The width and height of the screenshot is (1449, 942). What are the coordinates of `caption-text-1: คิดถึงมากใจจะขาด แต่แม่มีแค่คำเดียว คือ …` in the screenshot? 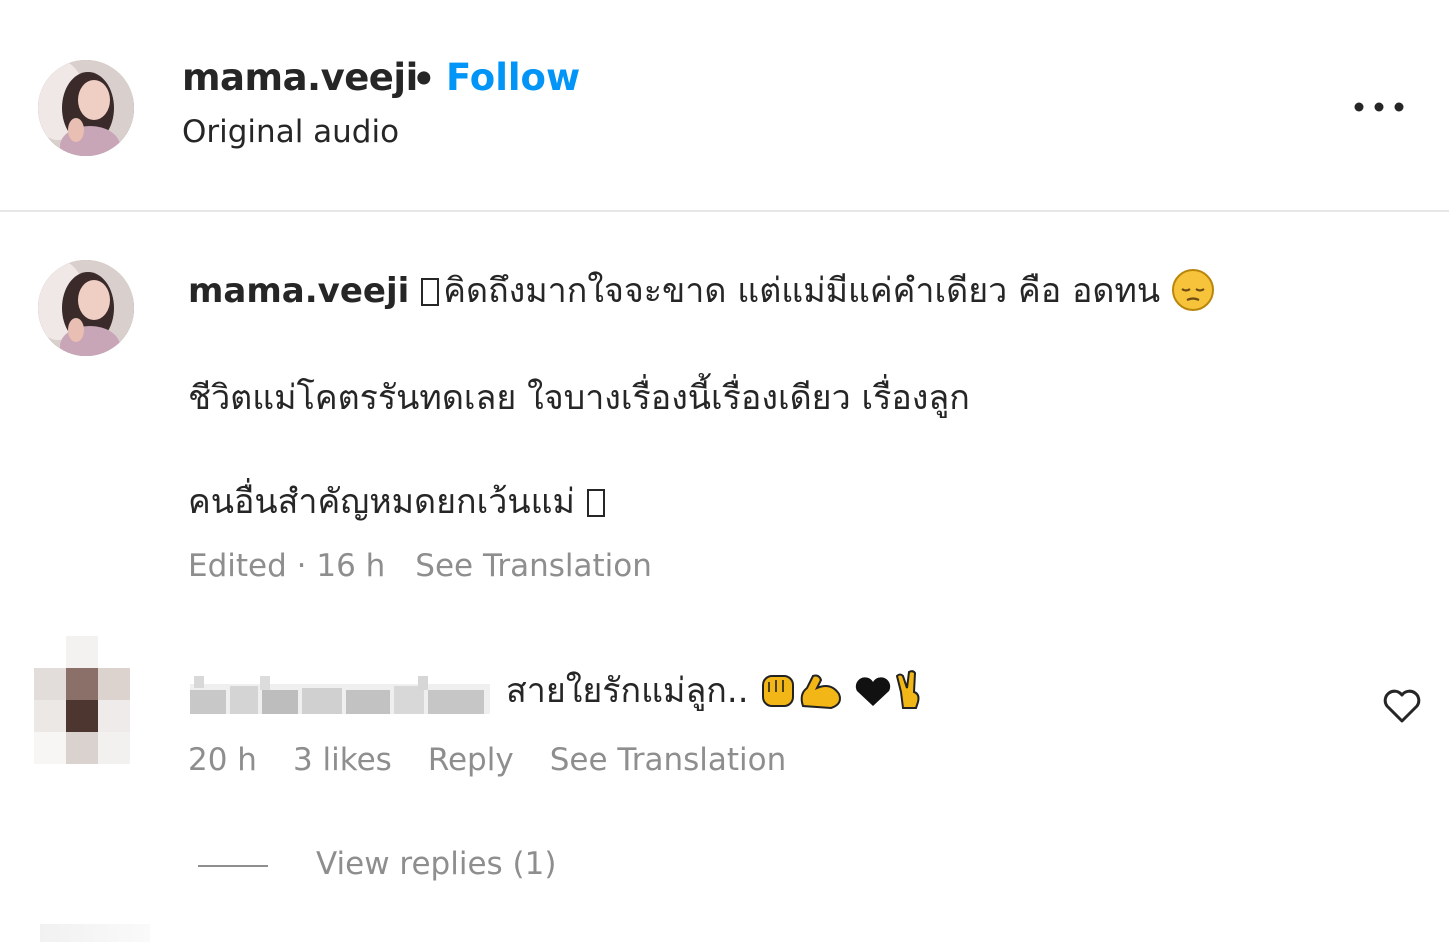 It's located at (802, 291).